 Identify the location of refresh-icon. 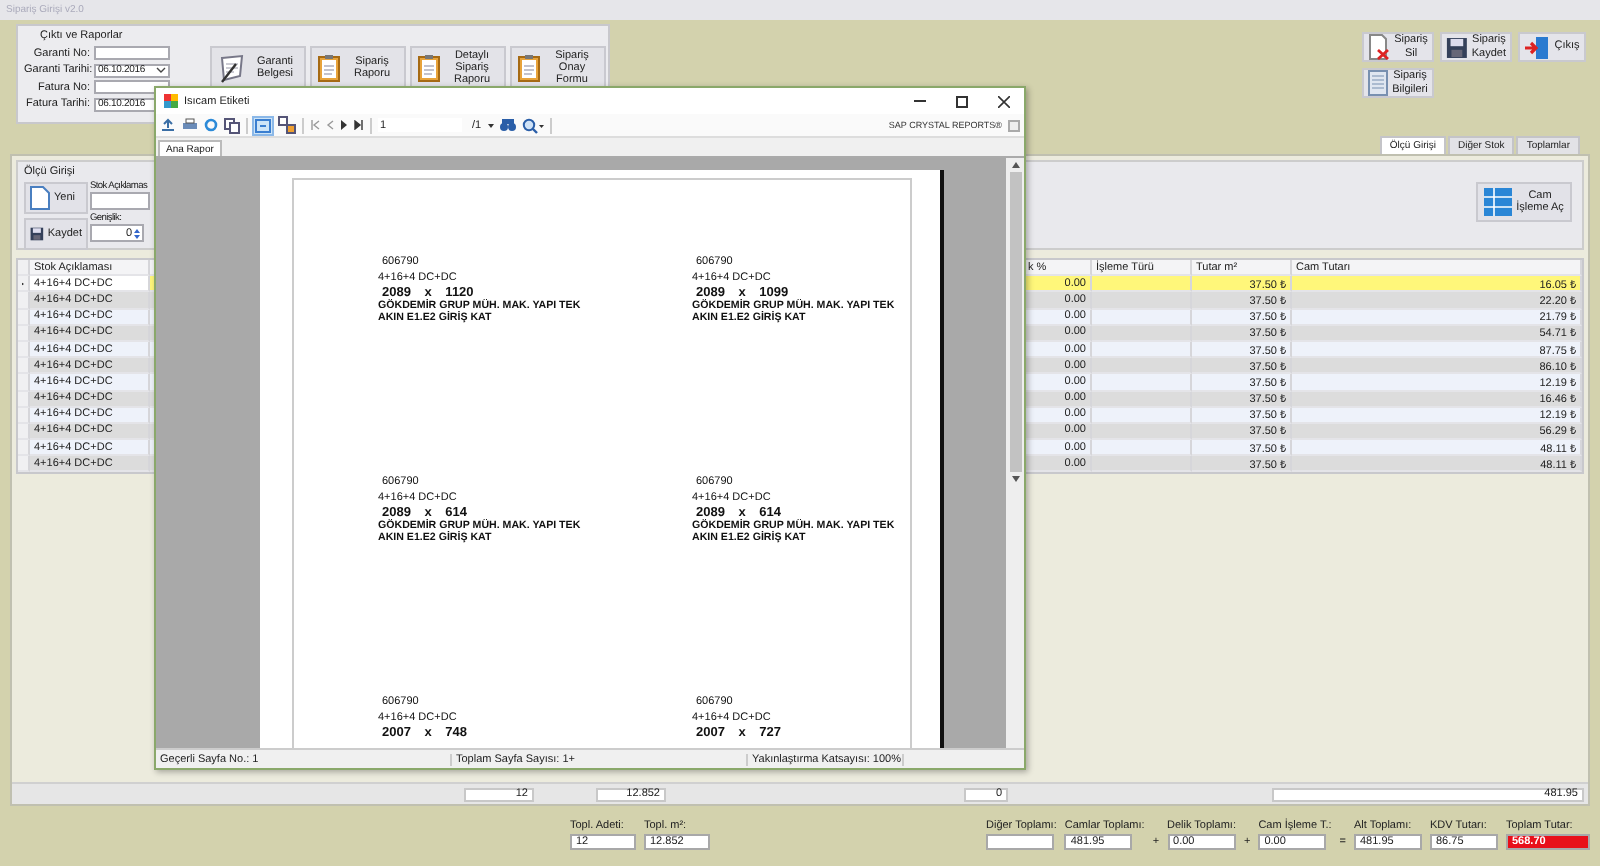
(211, 125).